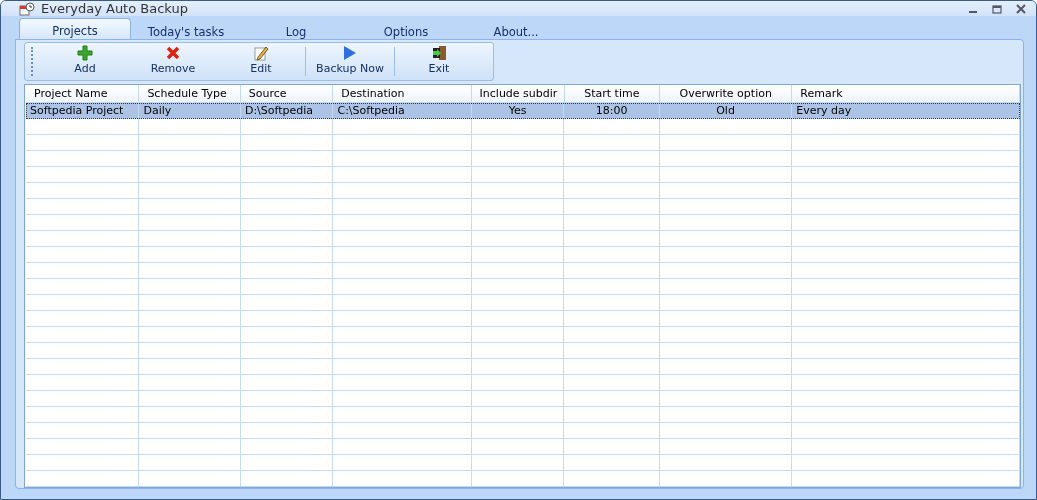  What do you see at coordinates (997, 8) in the screenshot?
I see `maximize-icon` at bounding box center [997, 8].